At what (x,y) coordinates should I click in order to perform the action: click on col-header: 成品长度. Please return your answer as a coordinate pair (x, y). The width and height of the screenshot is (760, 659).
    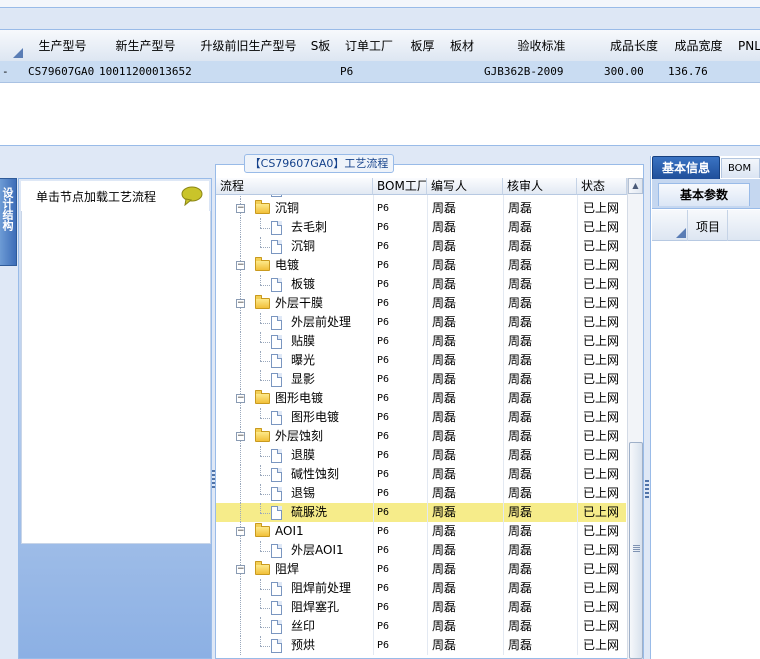
    Looking at the image, I should click on (634, 46).